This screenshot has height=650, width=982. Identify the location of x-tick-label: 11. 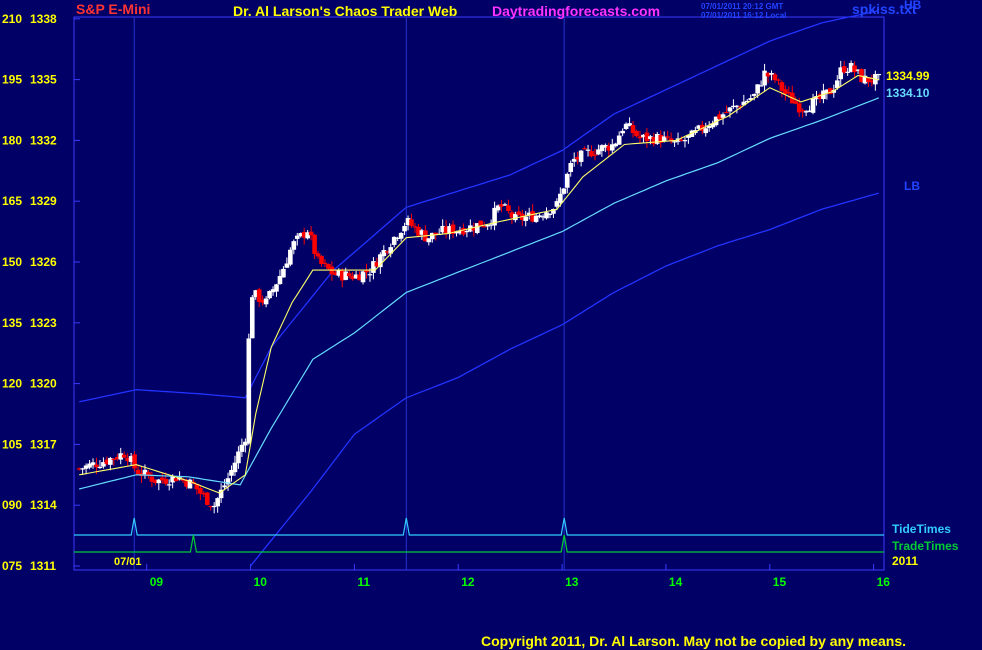
(363, 582).